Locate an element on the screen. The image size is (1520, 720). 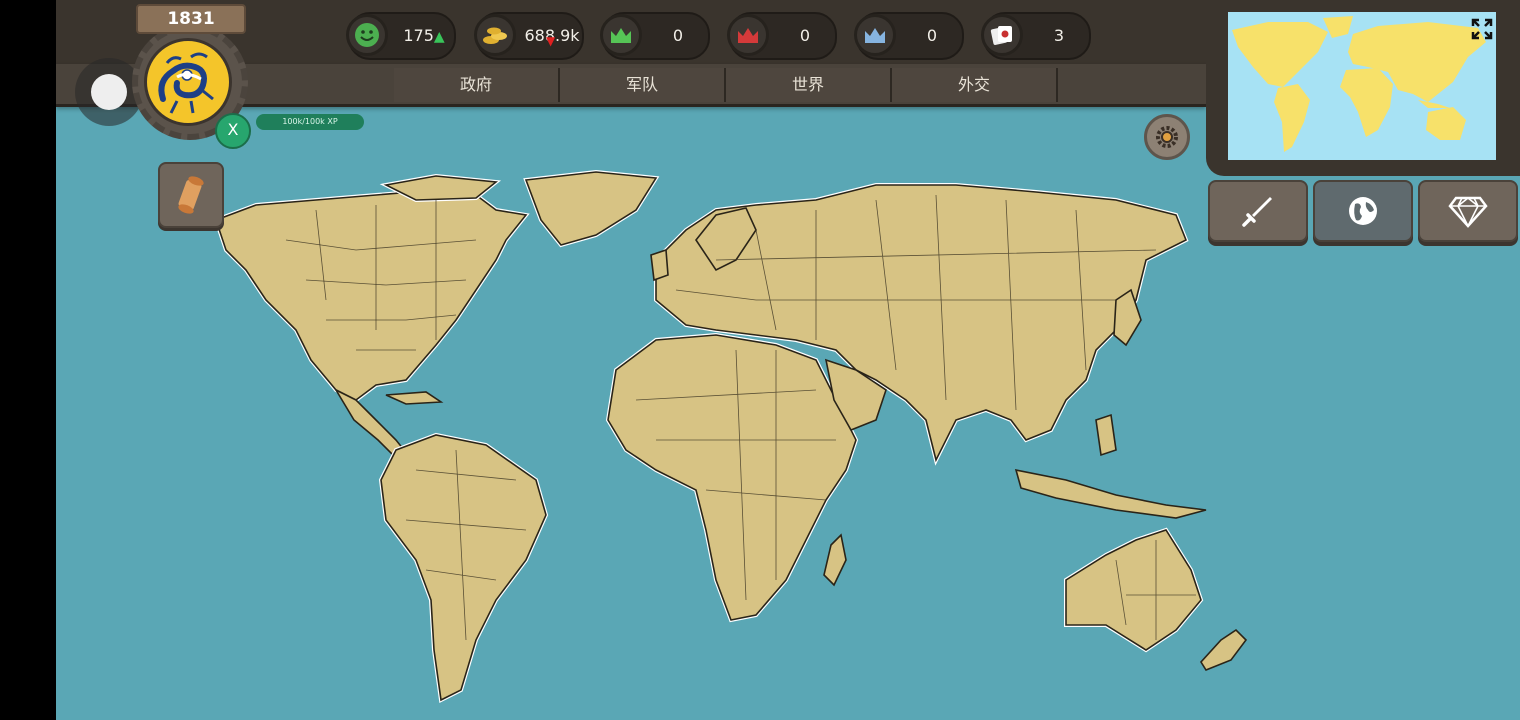
blue-crown-icon is located at coordinates (875, 35).